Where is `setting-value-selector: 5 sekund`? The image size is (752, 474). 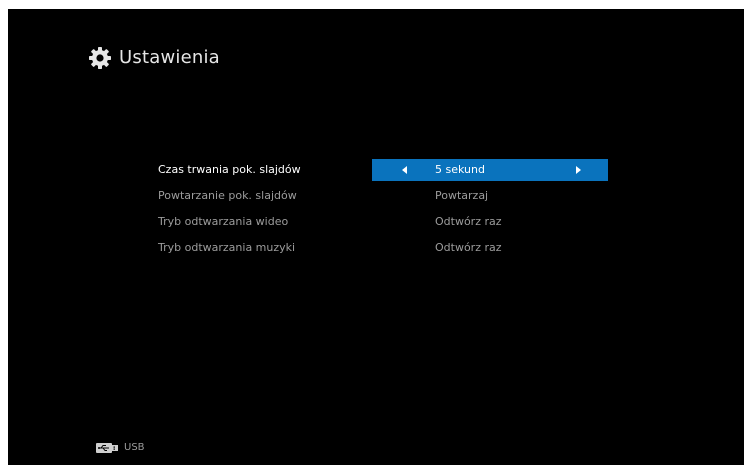
setting-value-selector: 5 sekund is located at coordinates (490, 170).